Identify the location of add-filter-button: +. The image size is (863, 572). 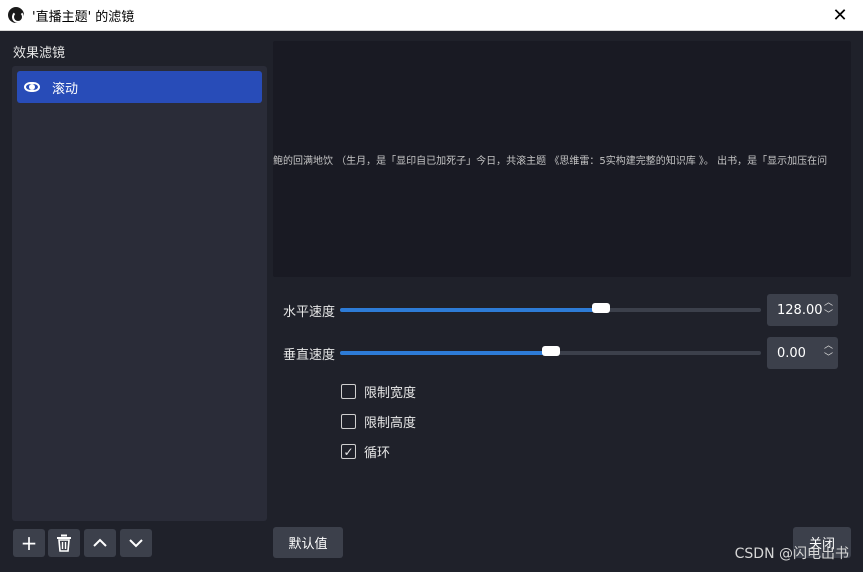
(29, 543).